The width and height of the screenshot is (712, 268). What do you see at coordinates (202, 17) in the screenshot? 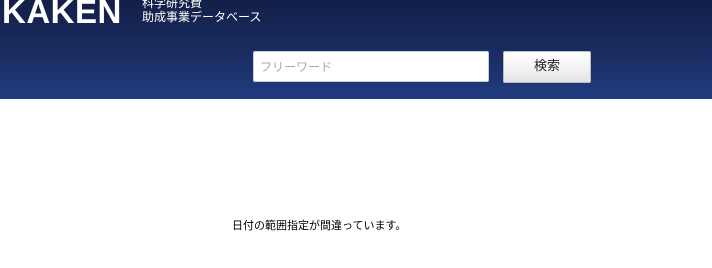
I see `logo-subtitle-line2: 助成事業データベース` at bounding box center [202, 17].